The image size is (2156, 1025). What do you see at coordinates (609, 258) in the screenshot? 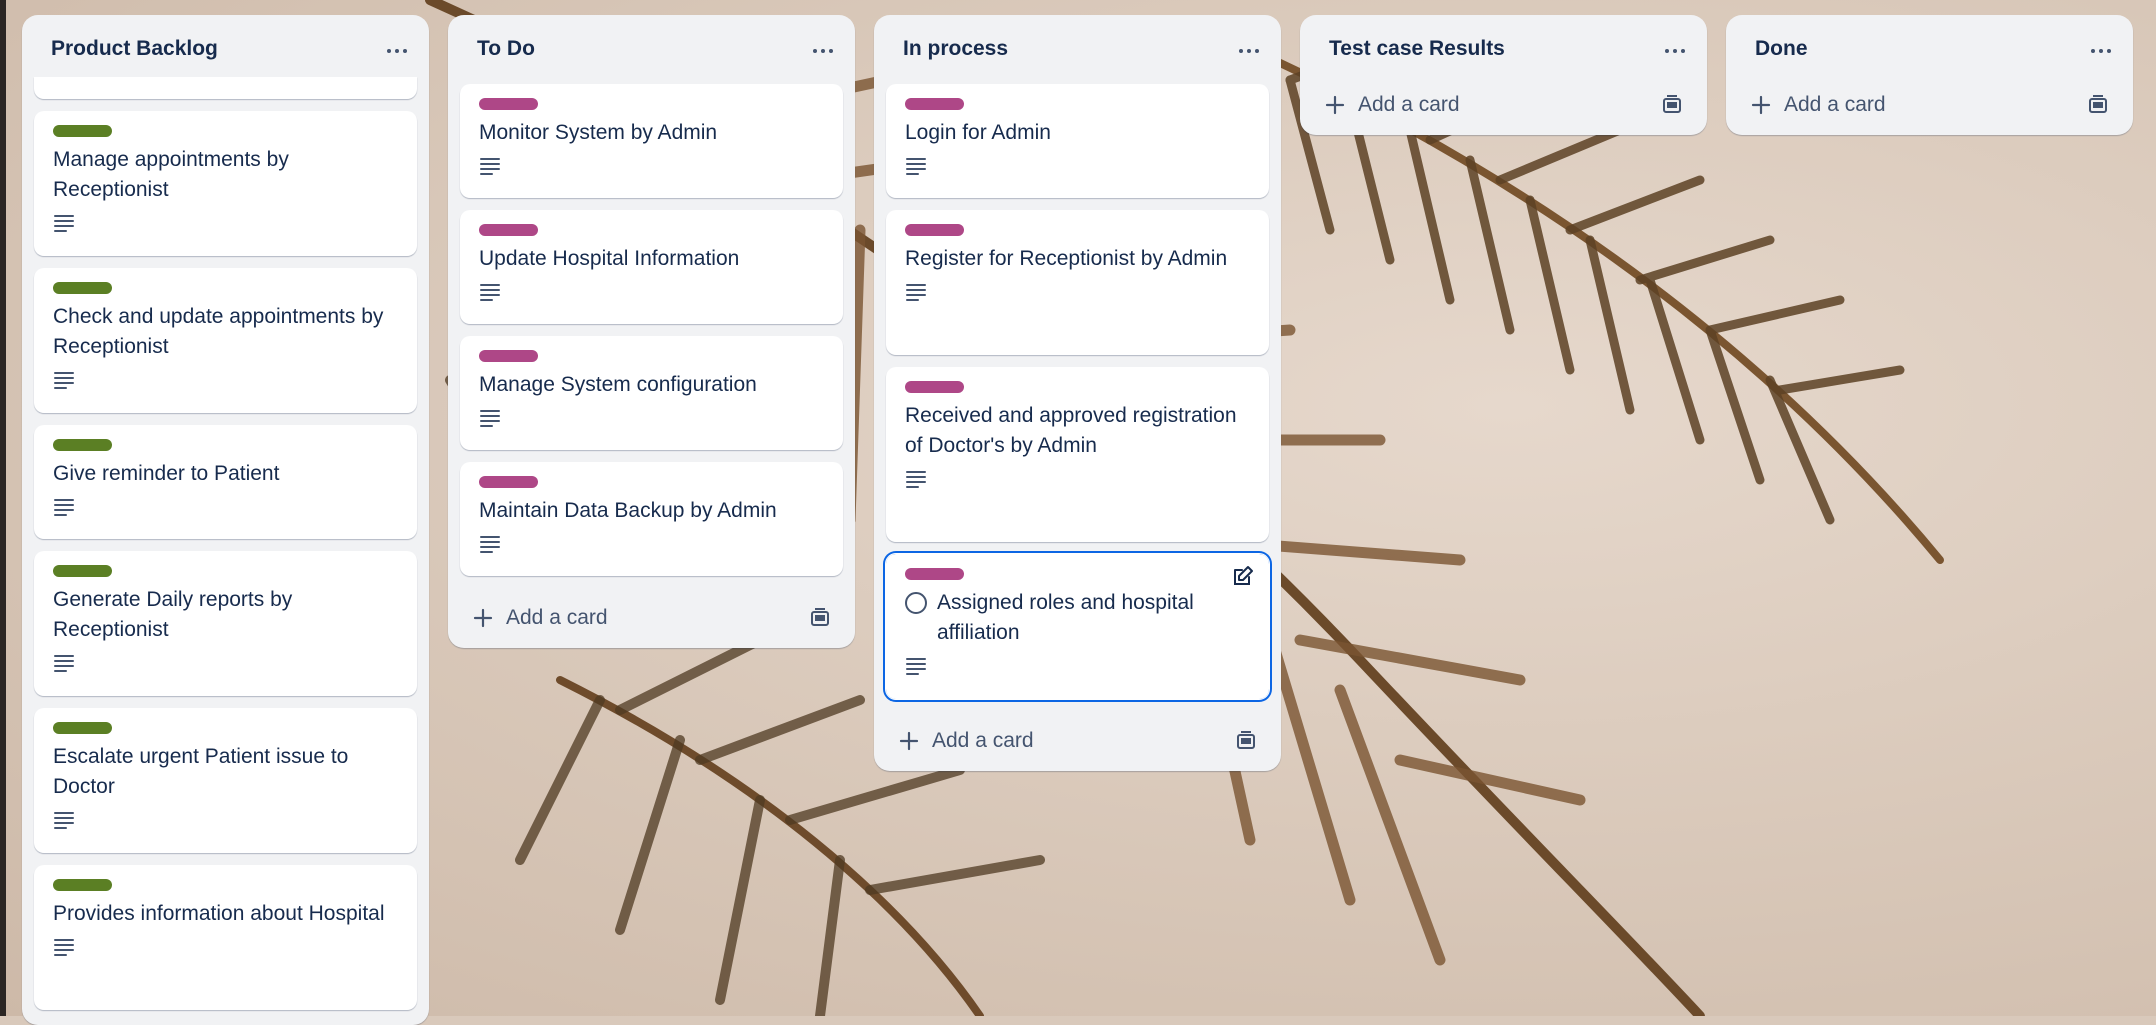
I see `card-title: Update Hospital Information` at bounding box center [609, 258].